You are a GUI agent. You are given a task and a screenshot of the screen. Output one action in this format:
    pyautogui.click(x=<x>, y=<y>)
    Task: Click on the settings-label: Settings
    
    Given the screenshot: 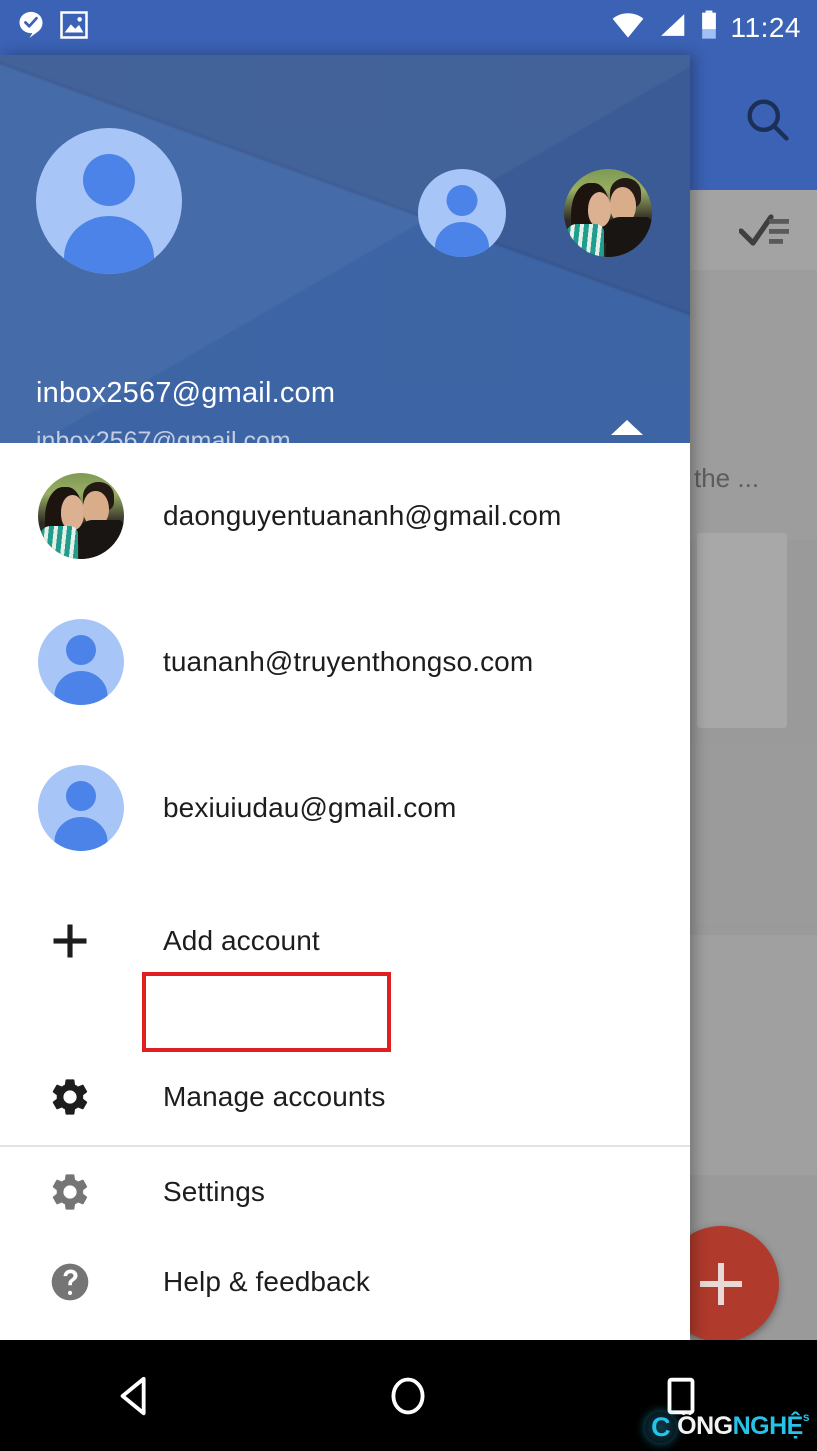 What is the action you would take?
    pyautogui.click(x=214, y=1191)
    